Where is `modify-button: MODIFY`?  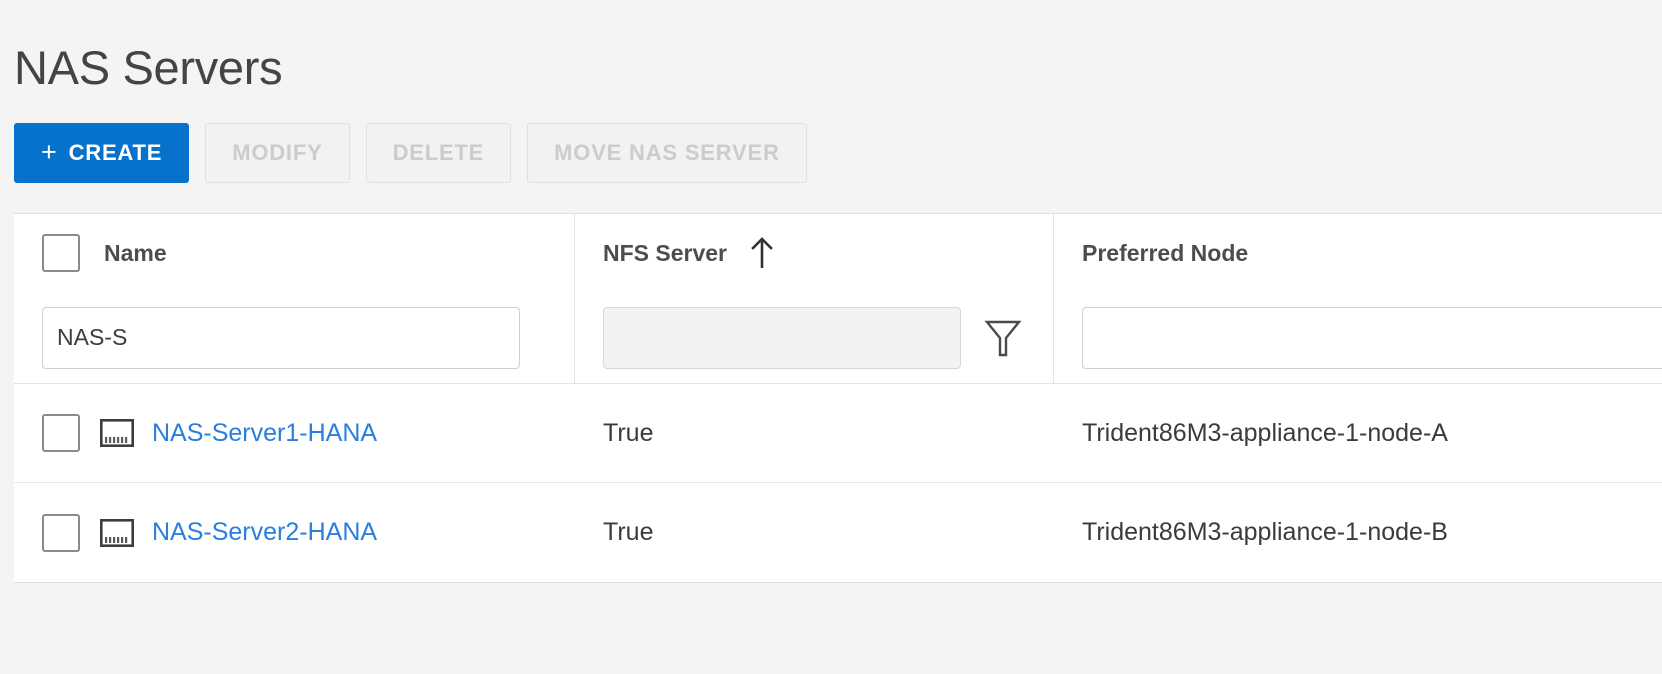 modify-button: MODIFY is located at coordinates (277, 153).